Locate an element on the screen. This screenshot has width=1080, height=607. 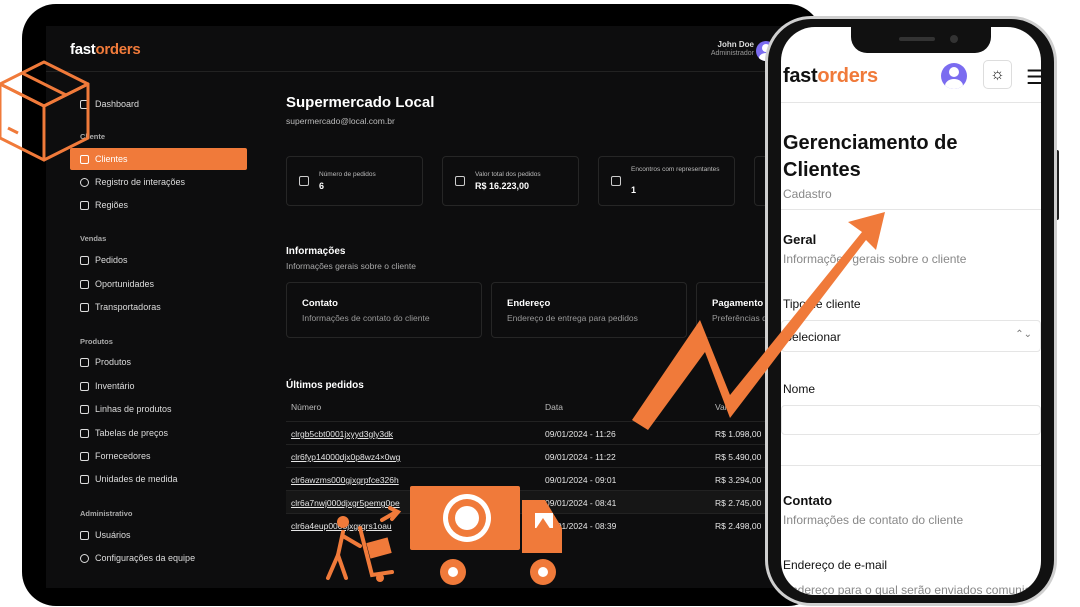
sidebar-item-registro: Registro de interações is located at coordinates (132, 182).